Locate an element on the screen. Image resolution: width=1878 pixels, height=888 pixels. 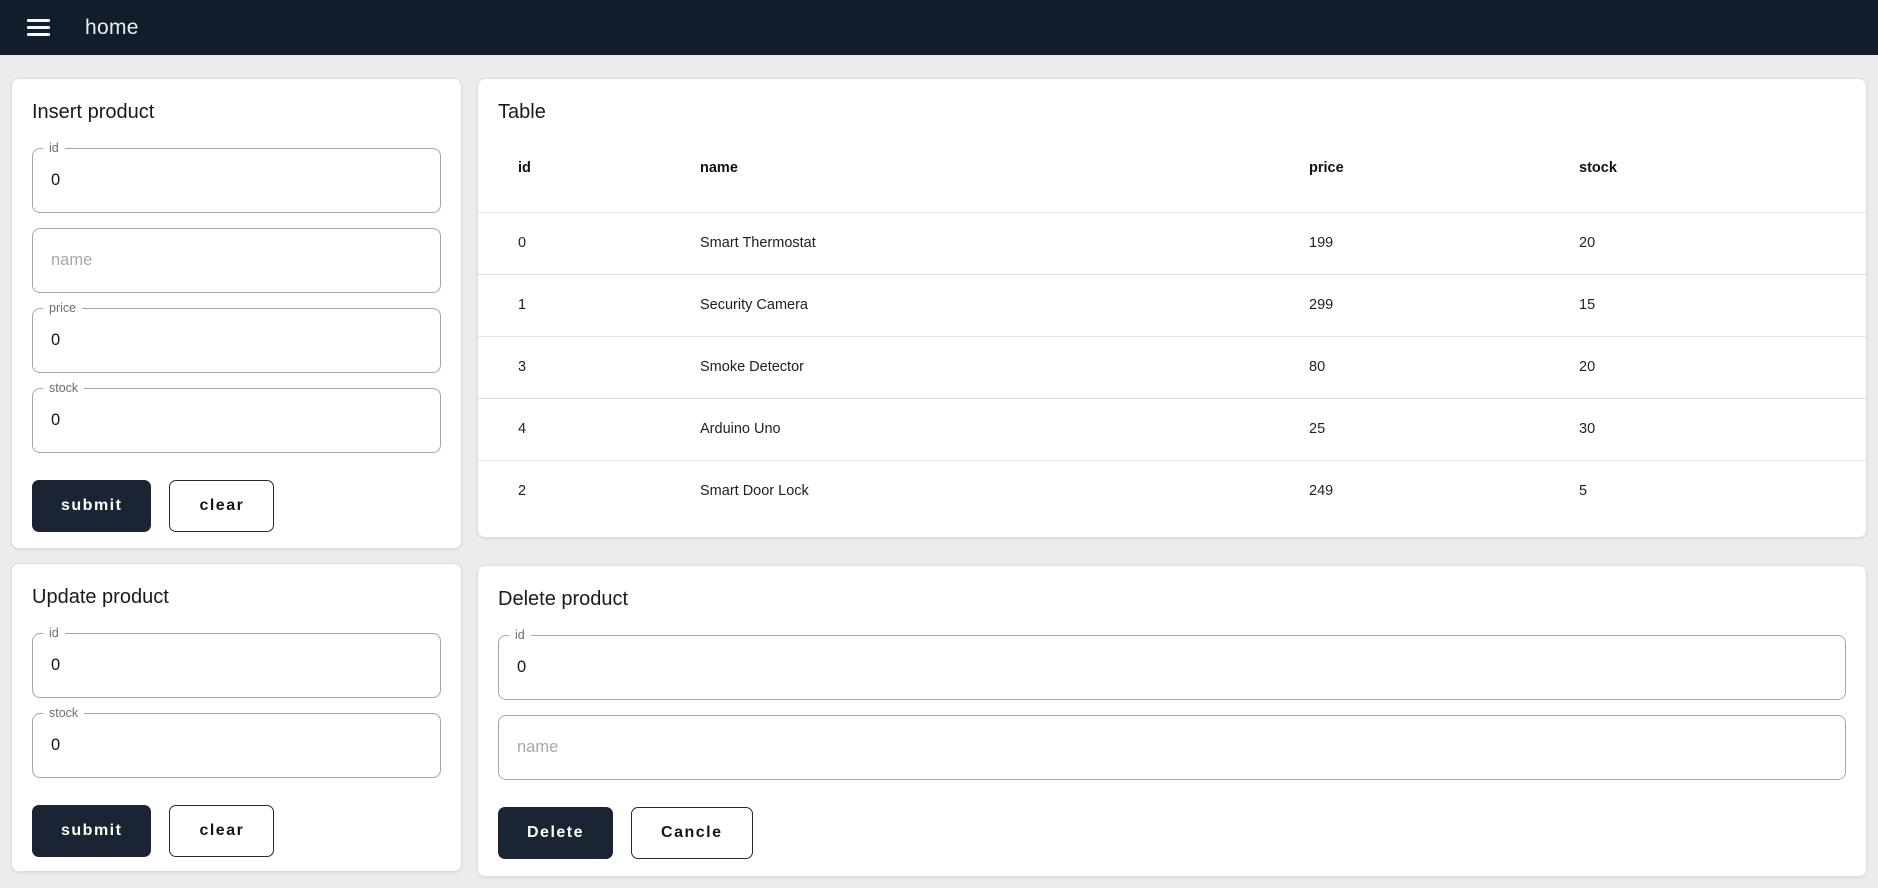
update-id-input is located at coordinates (236, 665).